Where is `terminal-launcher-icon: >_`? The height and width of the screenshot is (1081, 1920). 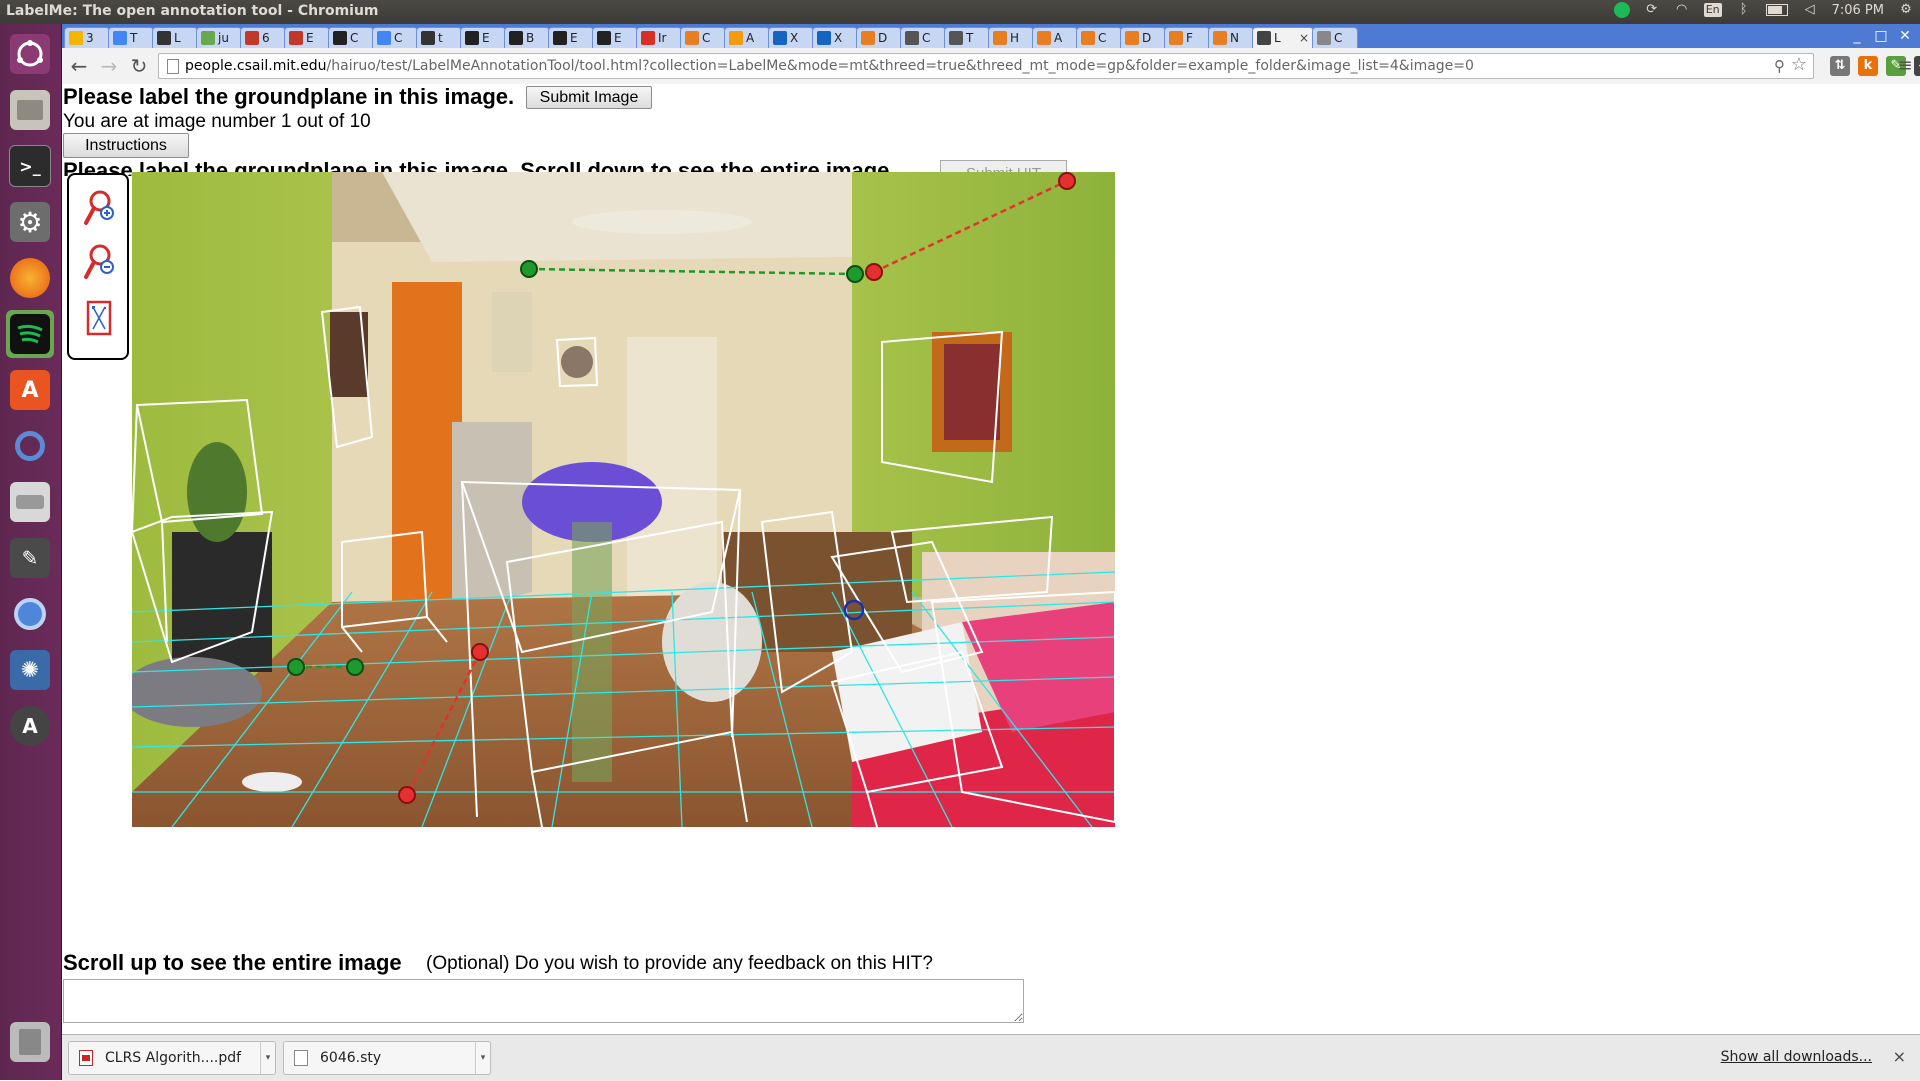 terminal-launcher-icon: >_ is located at coordinates (30, 166).